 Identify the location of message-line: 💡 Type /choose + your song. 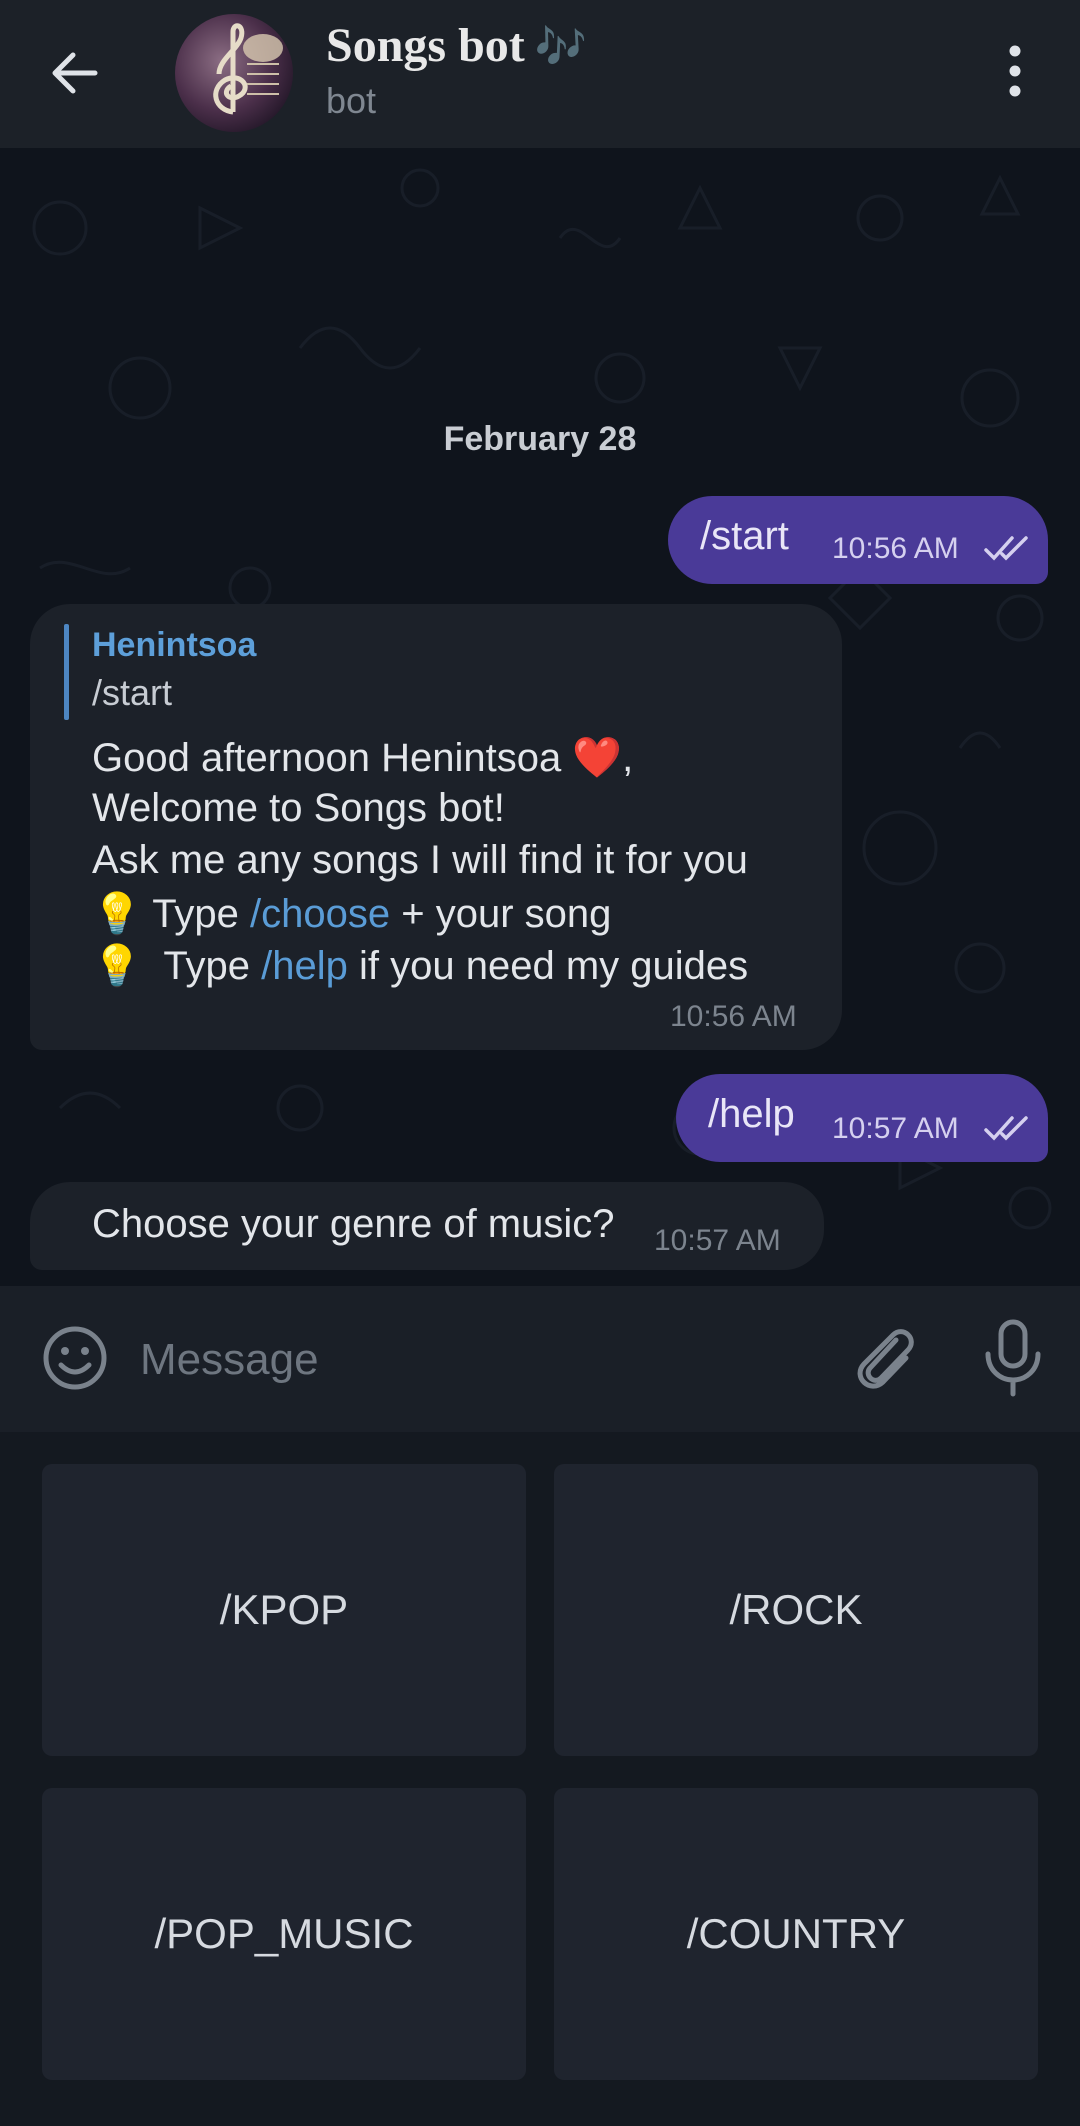
(351, 913).